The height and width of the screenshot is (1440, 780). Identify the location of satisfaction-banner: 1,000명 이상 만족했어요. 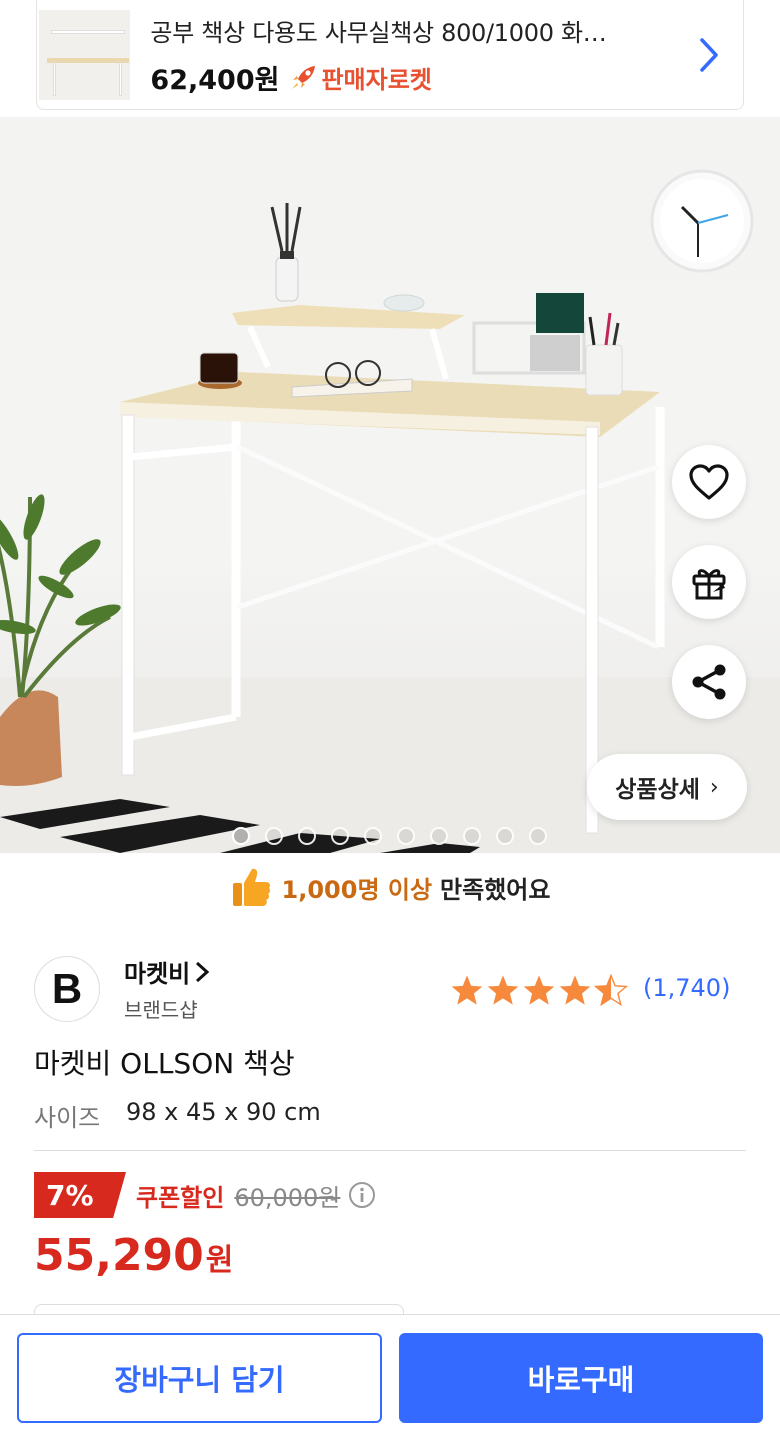
(390, 887).